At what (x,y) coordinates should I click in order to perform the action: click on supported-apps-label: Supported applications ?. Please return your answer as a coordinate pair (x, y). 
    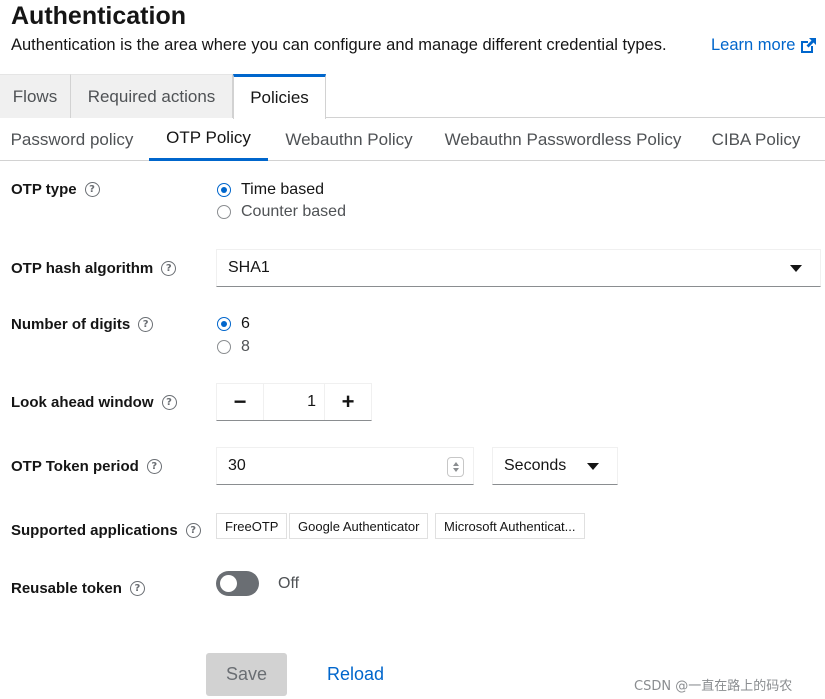
    Looking at the image, I should click on (106, 530).